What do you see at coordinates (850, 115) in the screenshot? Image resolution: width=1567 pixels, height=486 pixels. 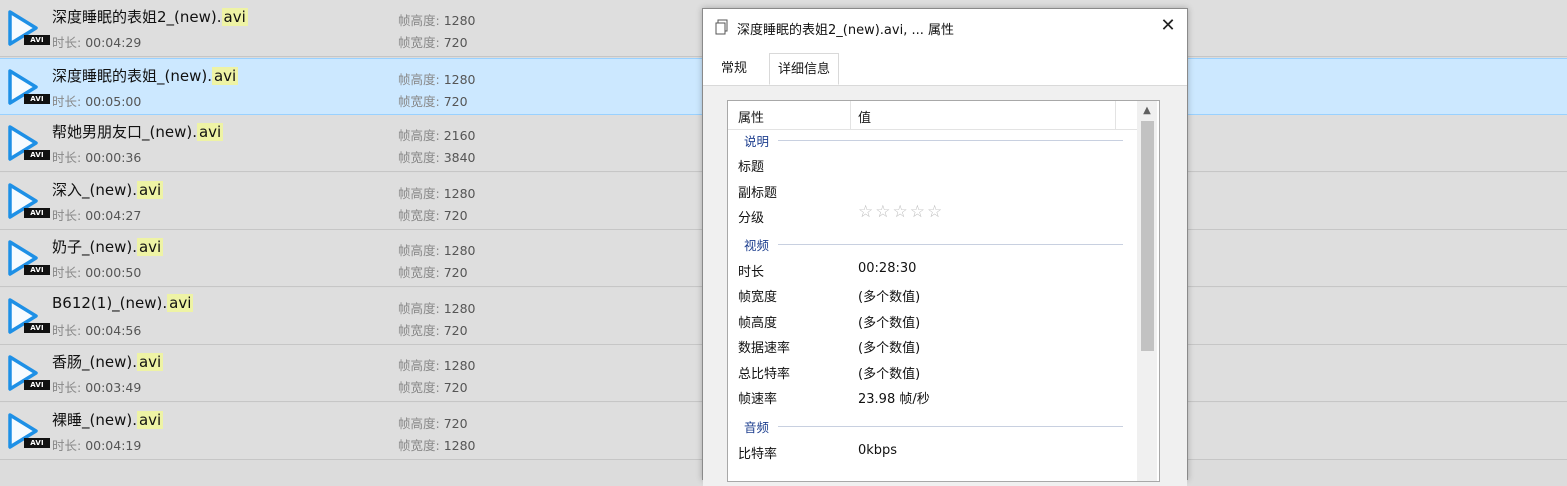 I see `column-divider` at bounding box center [850, 115].